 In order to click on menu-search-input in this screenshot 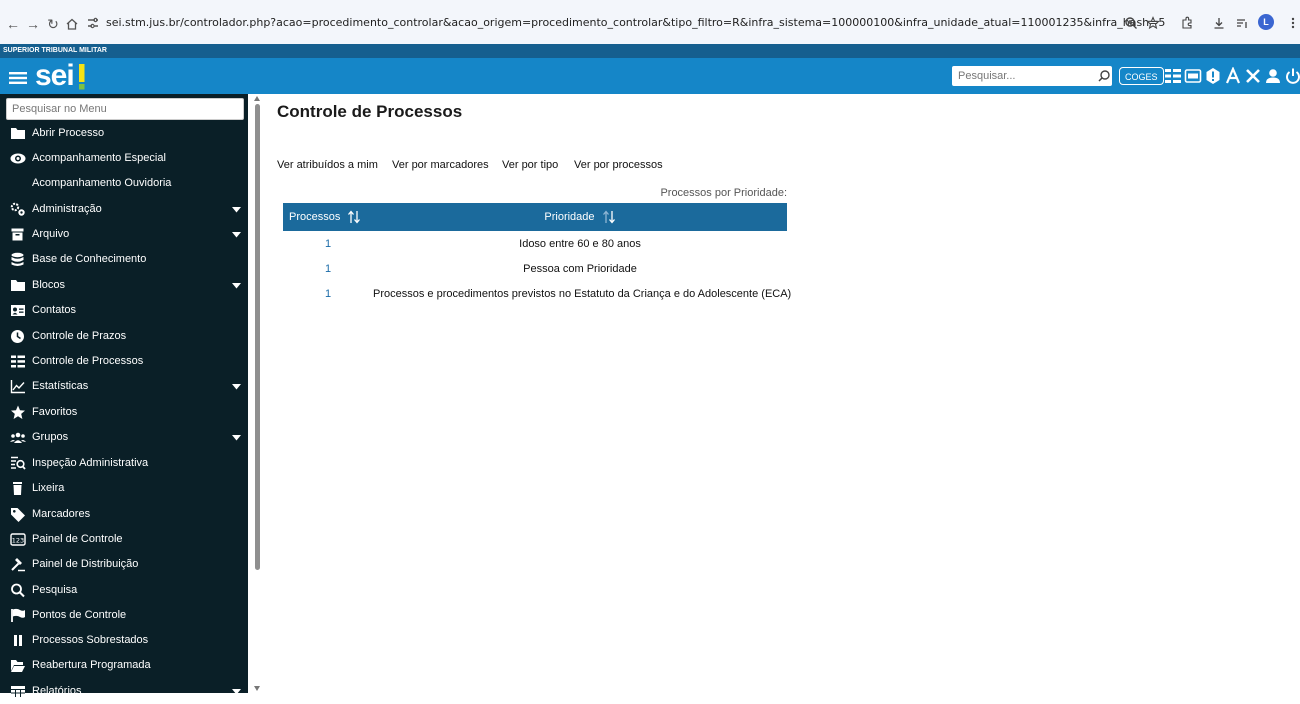, I will do `click(125, 109)`.